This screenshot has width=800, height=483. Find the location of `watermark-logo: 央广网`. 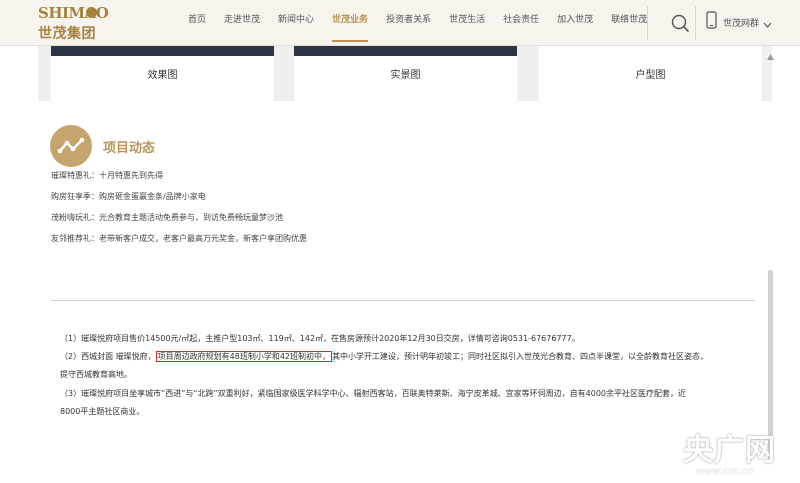

watermark-logo: 央广网 is located at coordinates (729, 450).